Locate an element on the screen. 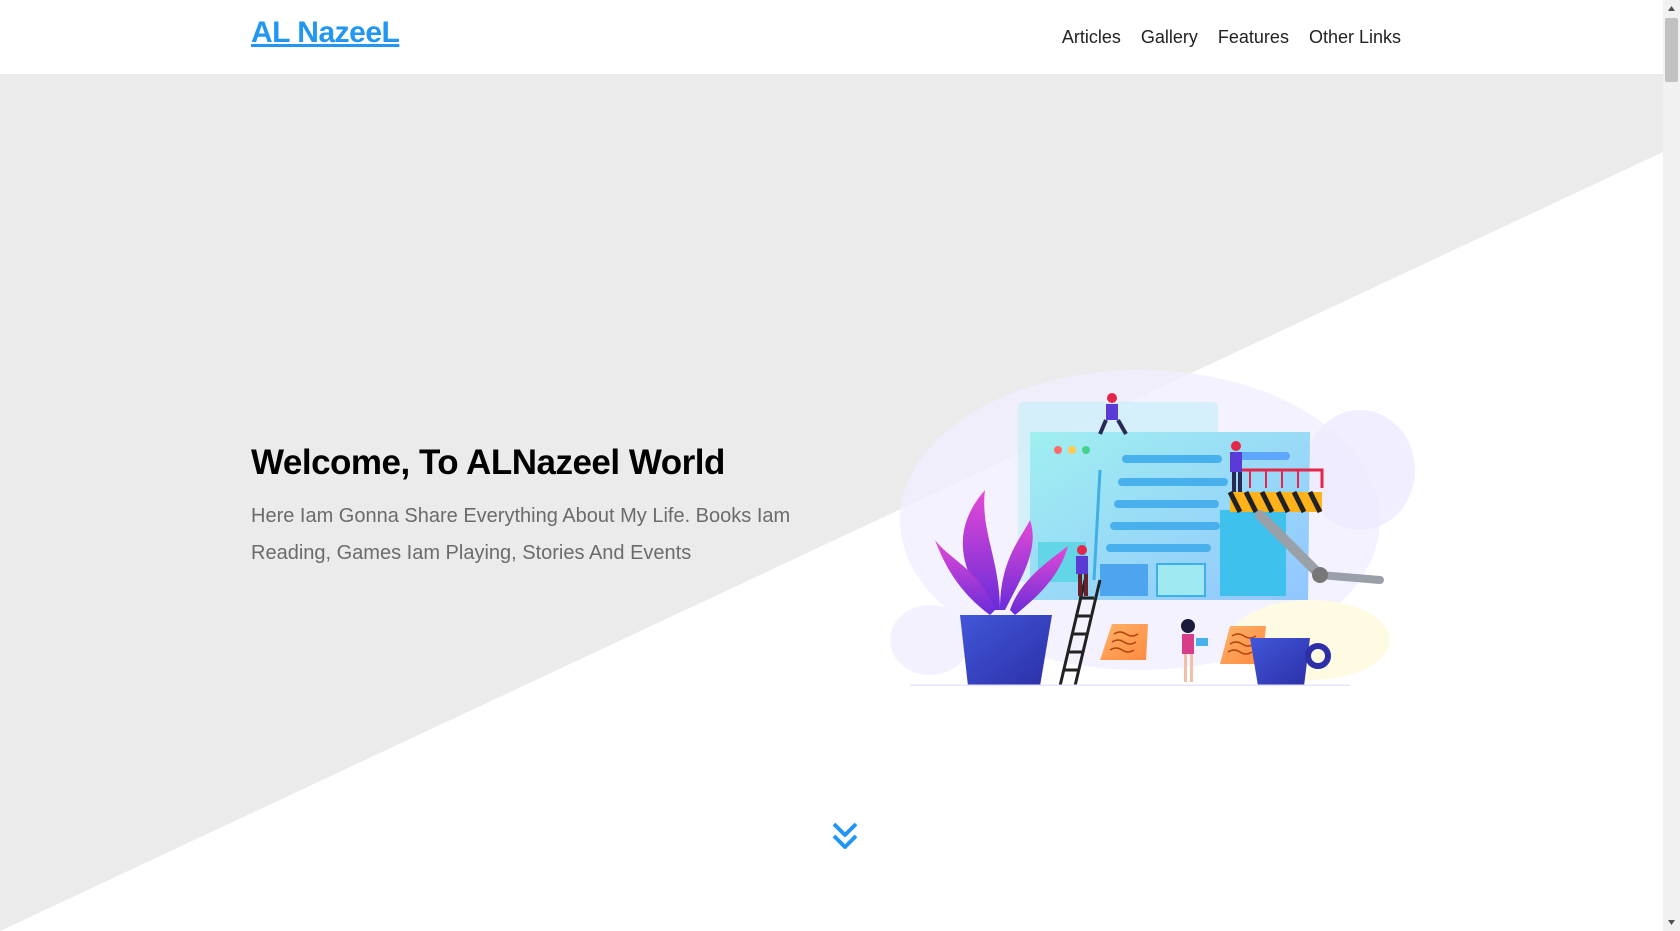 The width and height of the screenshot is (1680, 931). scroll-up-arrow-icon is located at coordinates (1671, 8).